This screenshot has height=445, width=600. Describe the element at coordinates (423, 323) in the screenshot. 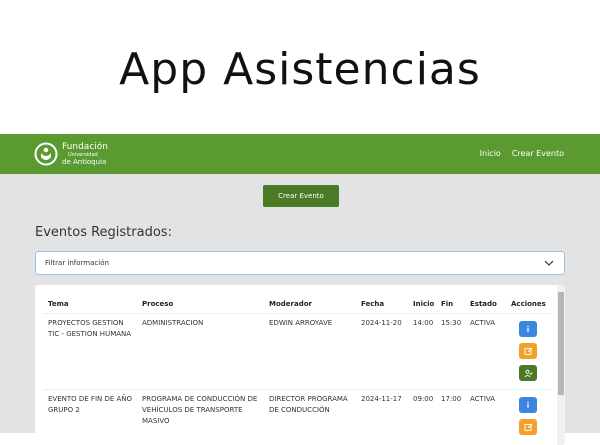

I see `cell-inicio: 14:00` at that location.